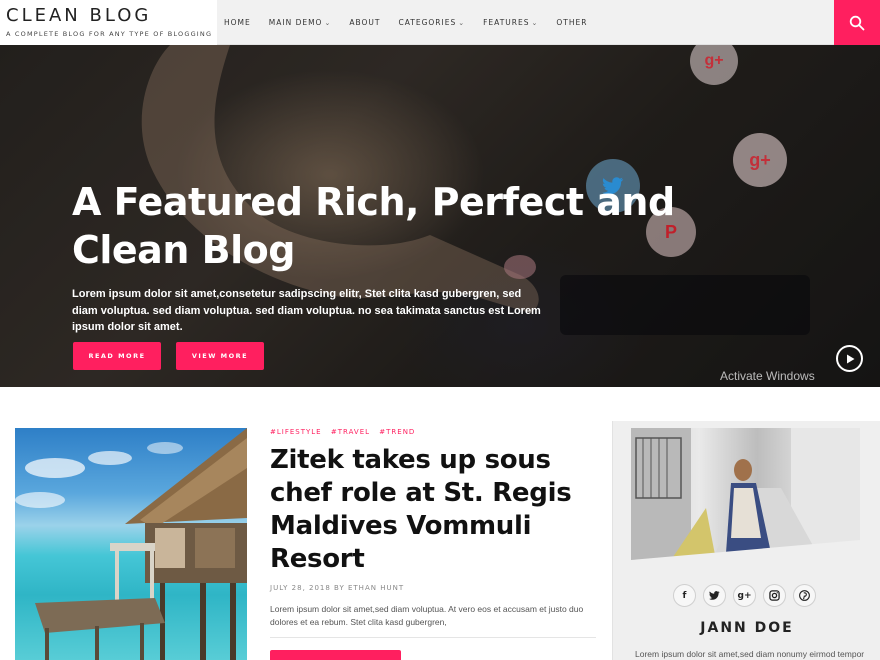  I want to click on nav-item-label: MAIN DEMO, so click(295, 22).